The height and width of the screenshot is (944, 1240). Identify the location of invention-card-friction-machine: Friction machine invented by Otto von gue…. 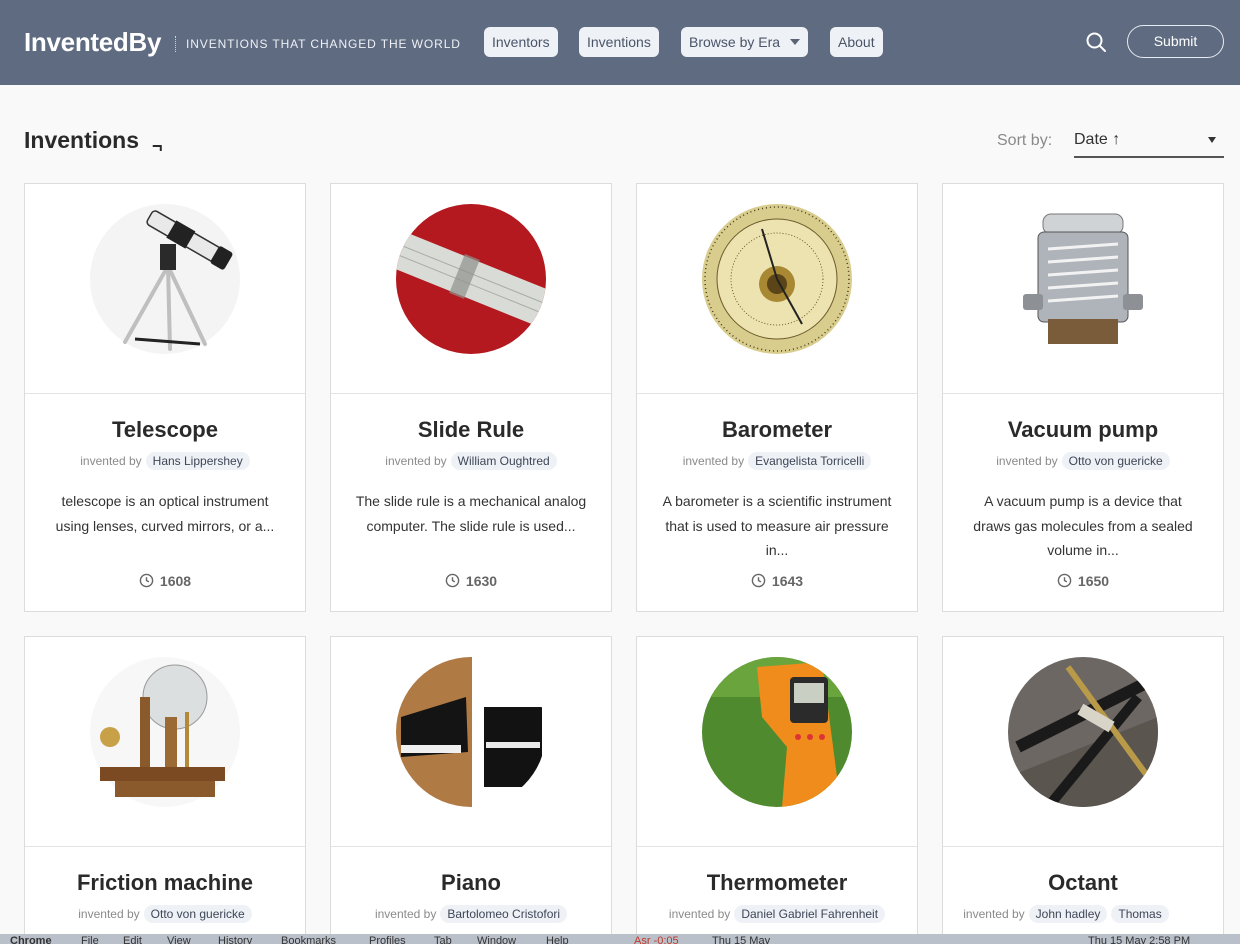
(165, 790).